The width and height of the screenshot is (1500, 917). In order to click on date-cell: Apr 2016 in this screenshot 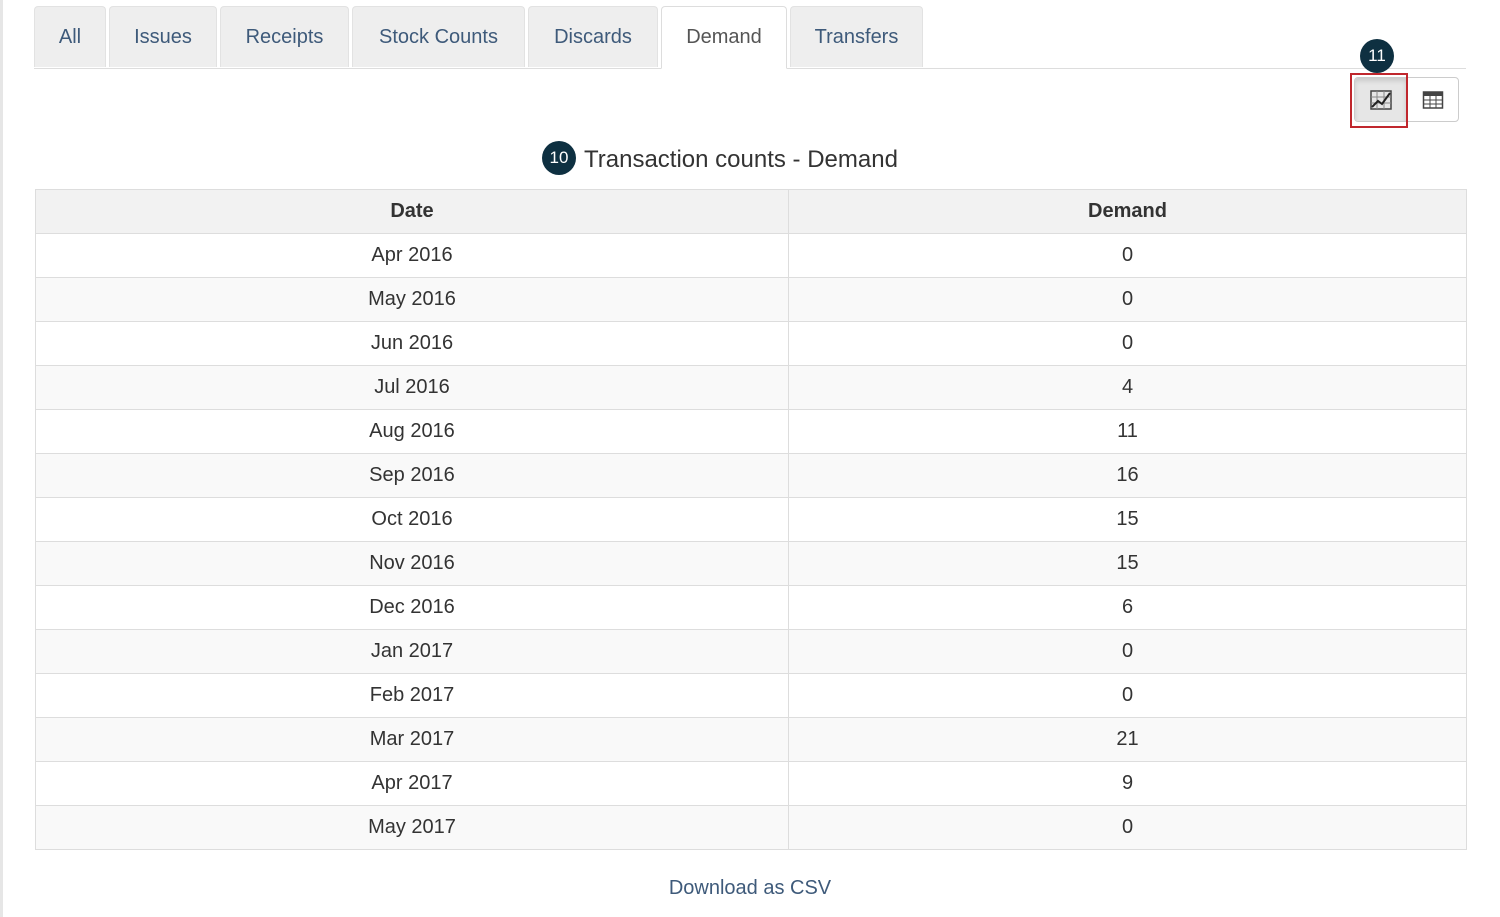, I will do `click(412, 255)`.